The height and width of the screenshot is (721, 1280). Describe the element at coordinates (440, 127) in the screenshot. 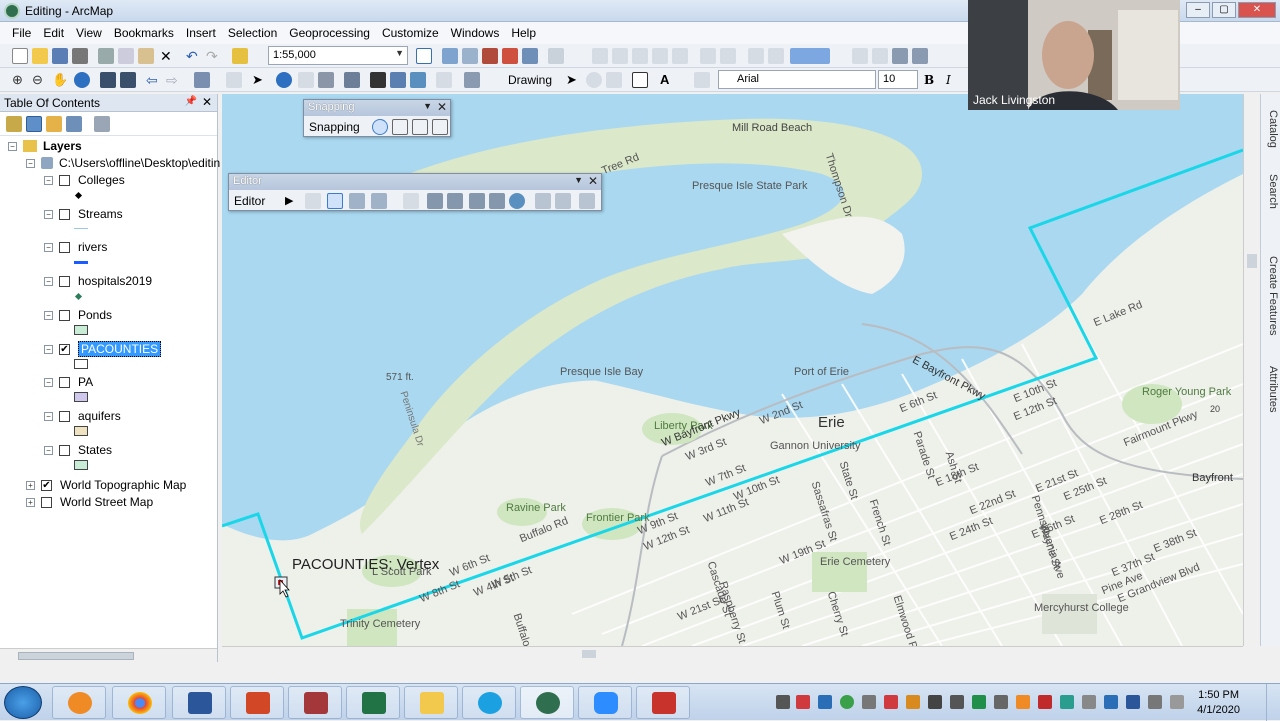

I see `edge-snapping-icon` at that location.